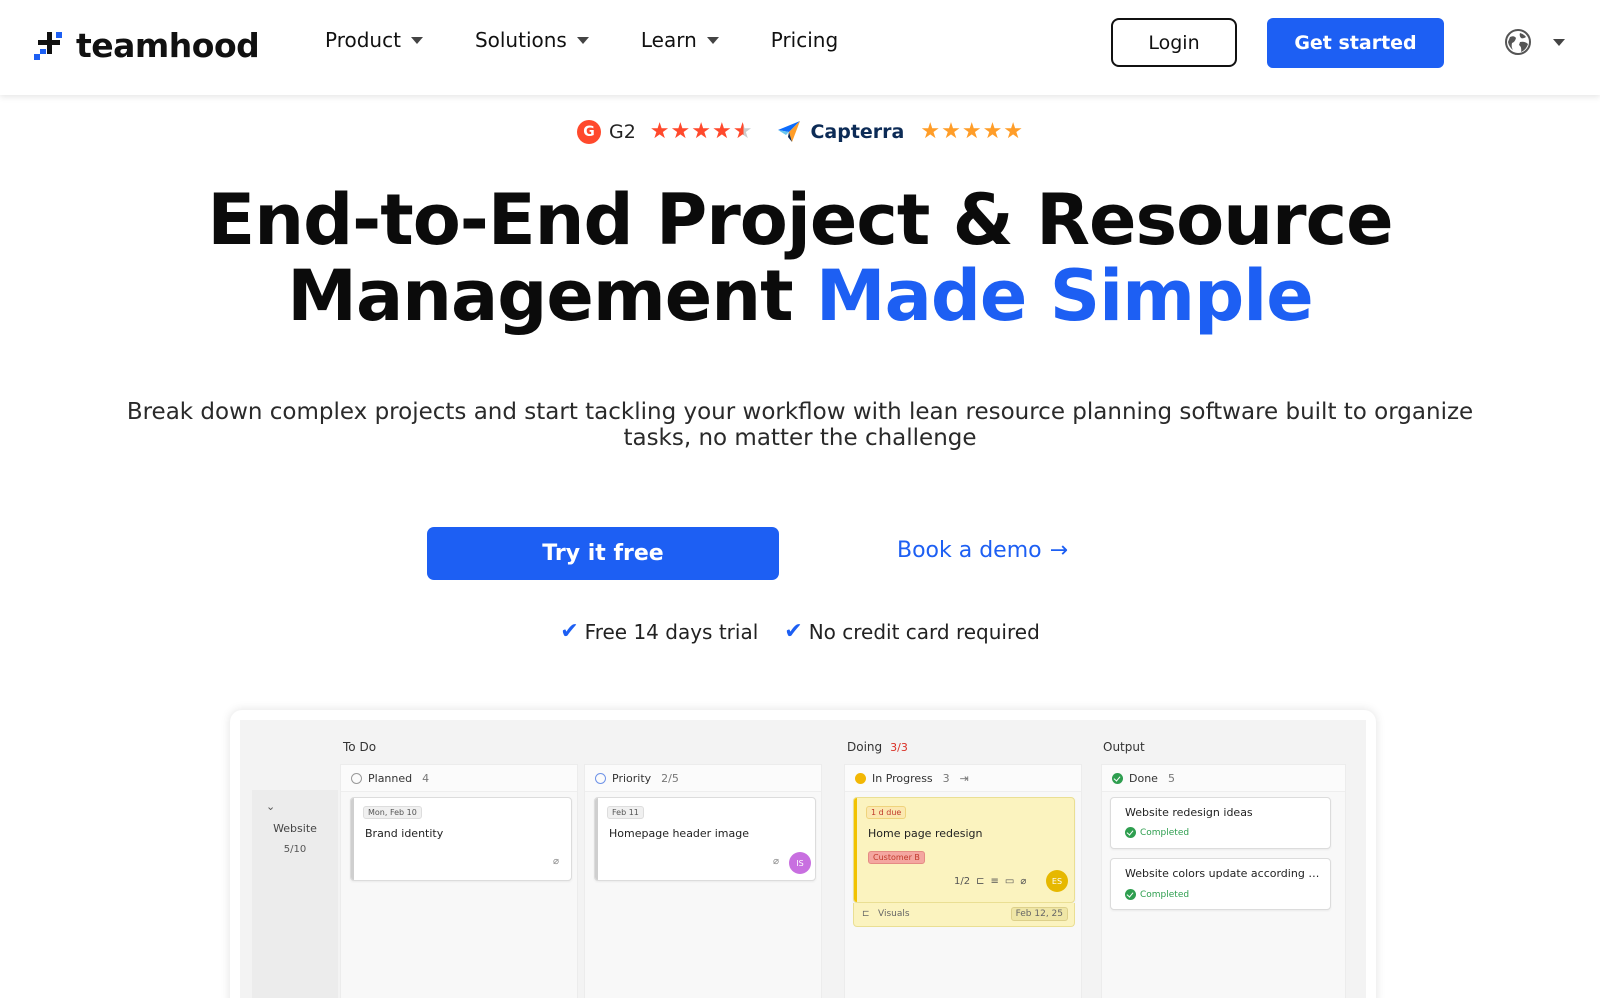 The image size is (1600, 998). I want to click on benefit-no-card: ✔ No credit card required, so click(912, 631).